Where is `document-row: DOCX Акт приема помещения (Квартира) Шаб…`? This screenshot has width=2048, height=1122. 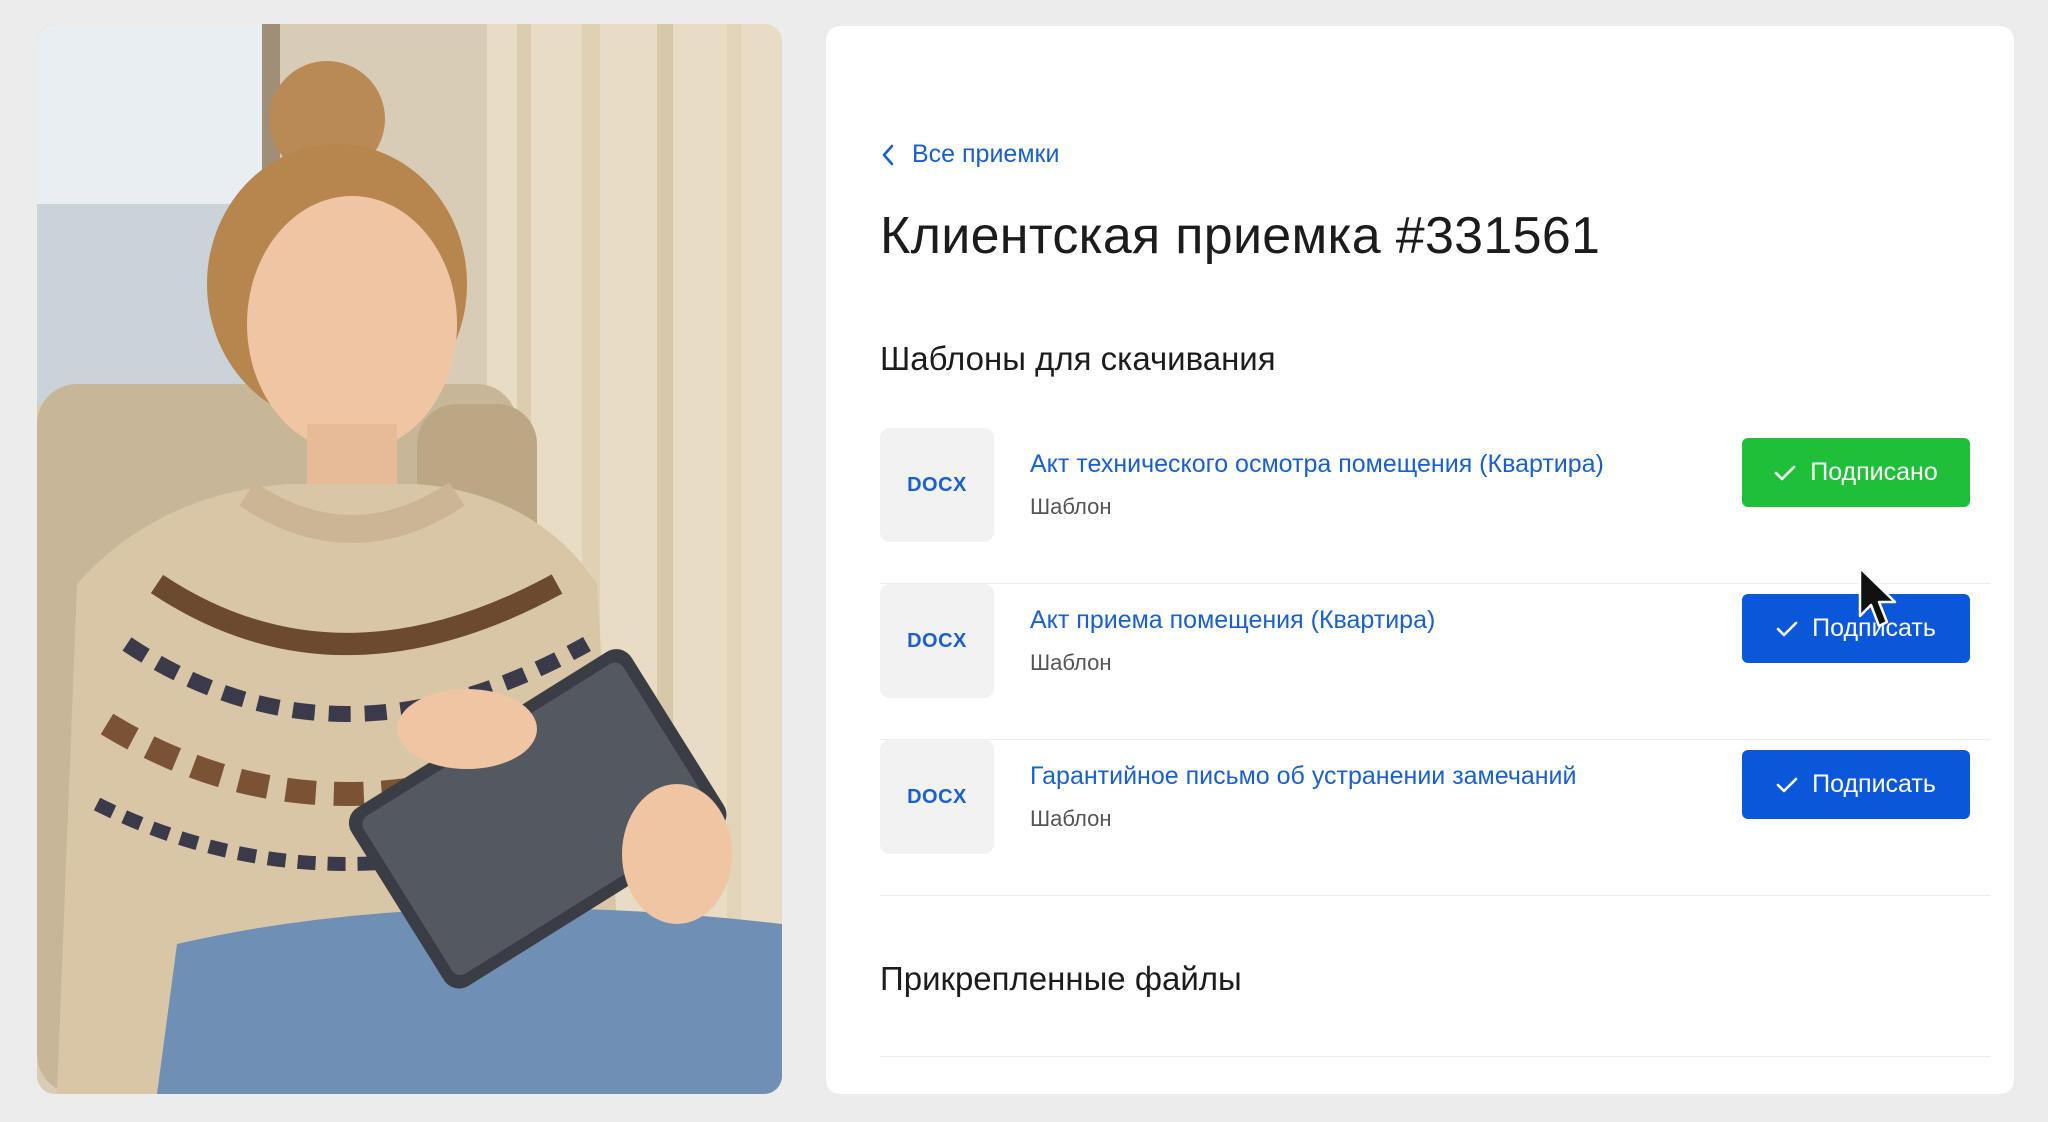 document-row: DOCX Акт приема помещения (Квартира) Шаб… is located at coordinates (1435, 662).